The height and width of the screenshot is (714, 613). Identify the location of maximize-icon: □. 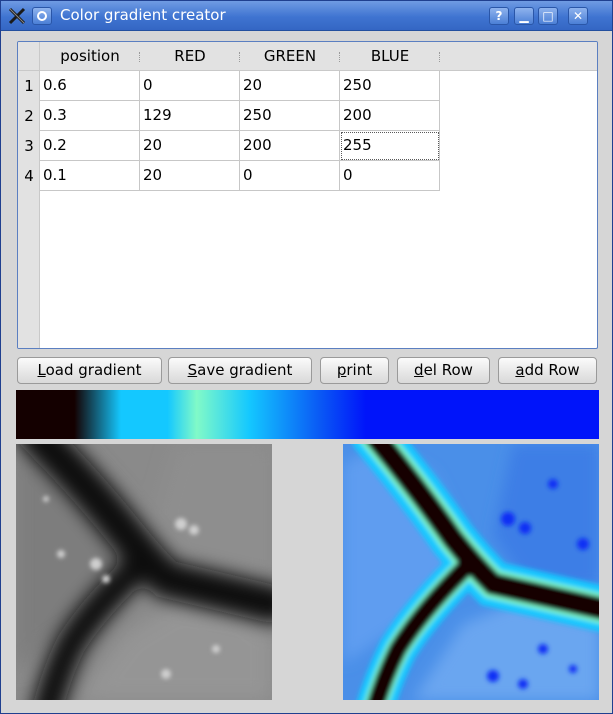
(548, 16).